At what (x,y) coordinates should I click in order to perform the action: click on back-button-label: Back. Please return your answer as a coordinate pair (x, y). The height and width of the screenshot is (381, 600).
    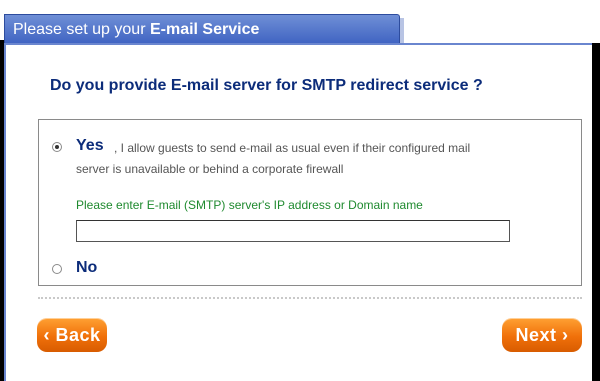
    Looking at the image, I should click on (78, 335).